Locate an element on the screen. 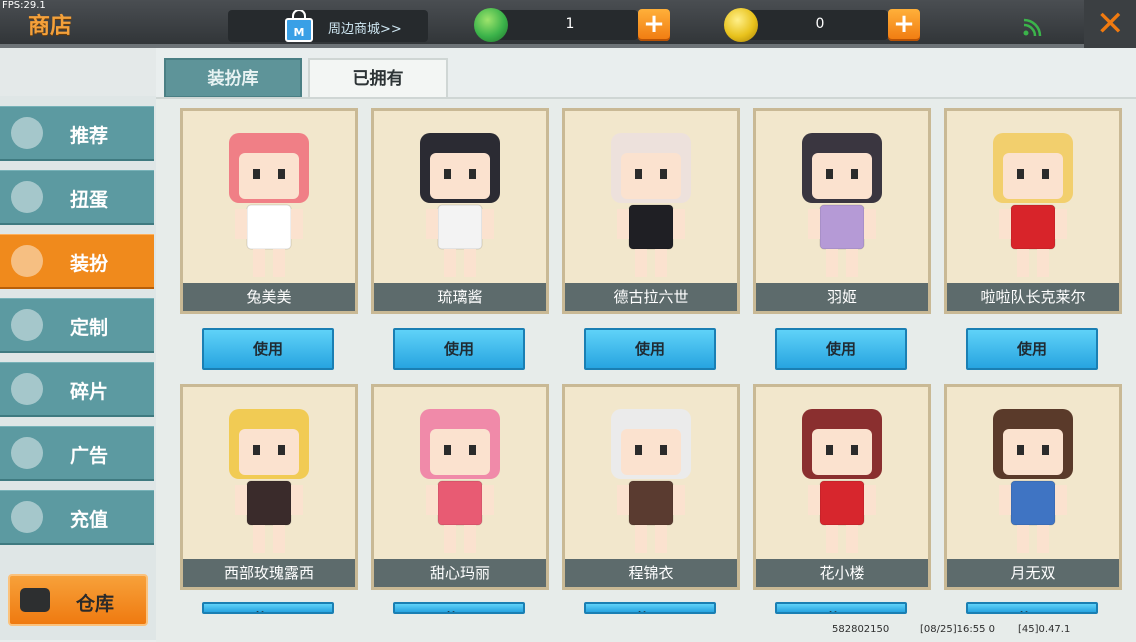 Image resolution: width=1136 pixels, height=642 pixels. sidebar-item-2: 扭蛋 is located at coordinates (77, 197).